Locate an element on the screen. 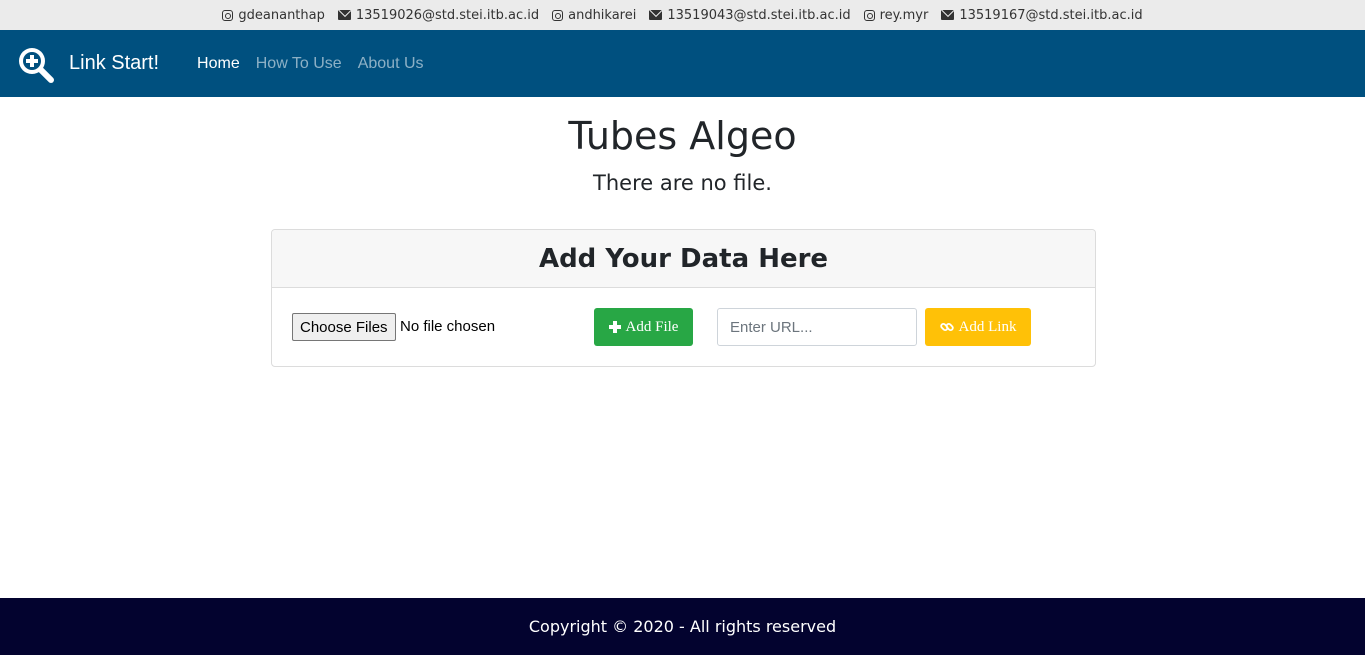 The width and height of the screenshot is (1365, 655). add-file-label: Add File is located at coordinates (652, 326).